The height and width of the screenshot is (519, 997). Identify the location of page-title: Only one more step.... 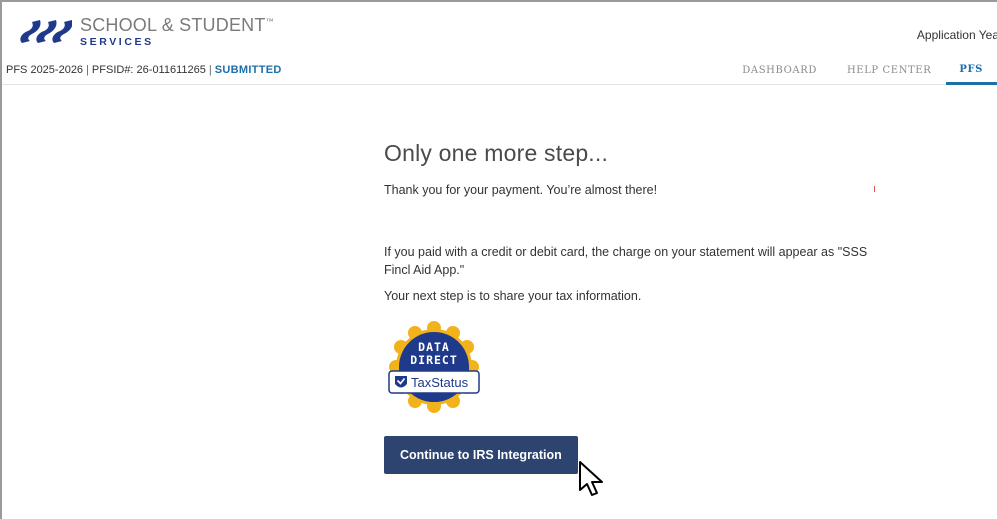
(496, 153).